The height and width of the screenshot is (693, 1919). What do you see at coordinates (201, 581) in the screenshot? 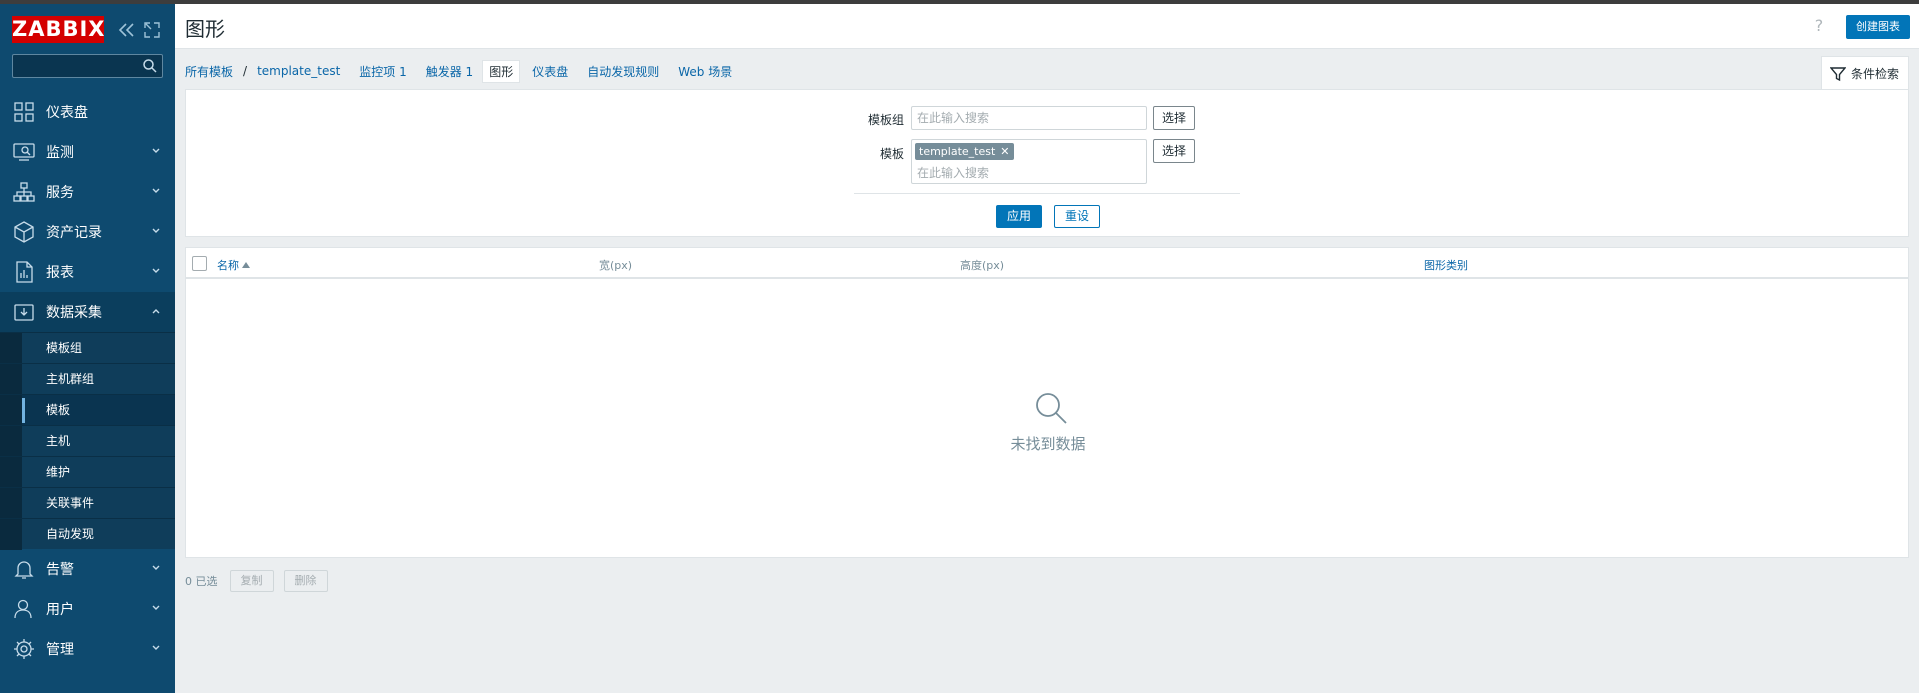
I see `selected-count: 0 已选` at bounding box center [201, 581].